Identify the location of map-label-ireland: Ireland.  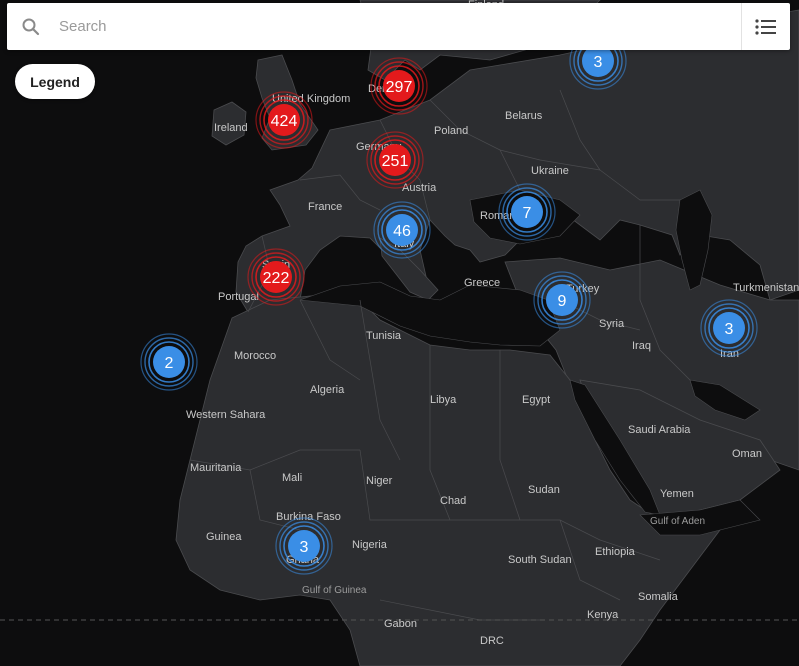
(231, 128).